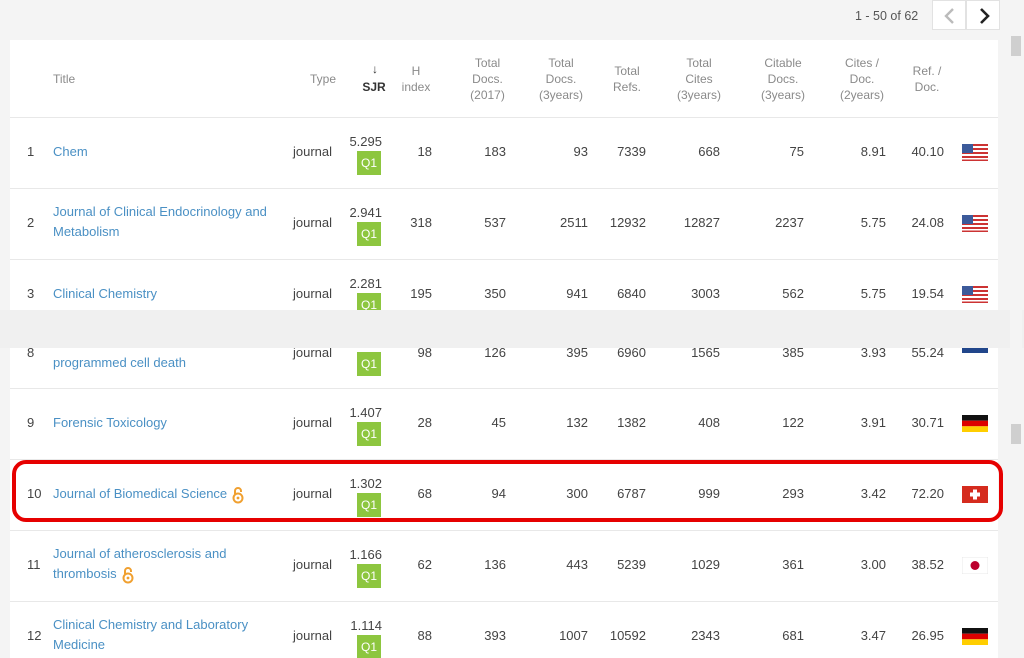 The width and height of the screenshot is (1024, 658). Describe the element at coordinates (416, 71) in the screenshot. I see `header-line: H` at that location.